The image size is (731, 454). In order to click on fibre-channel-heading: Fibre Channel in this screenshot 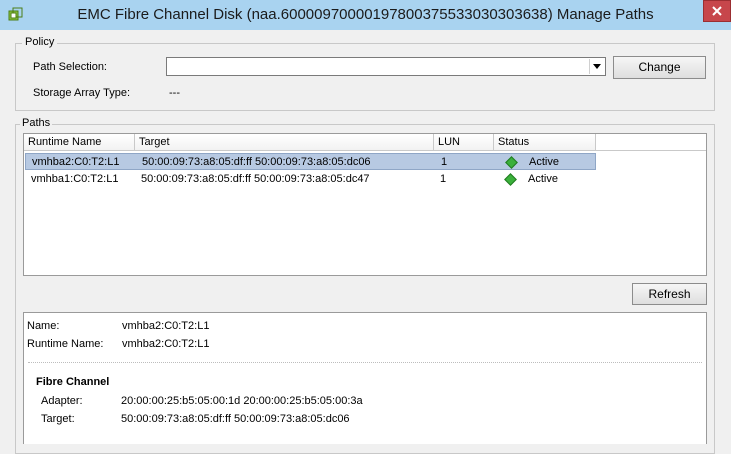, I will do `click(73, 382)`.